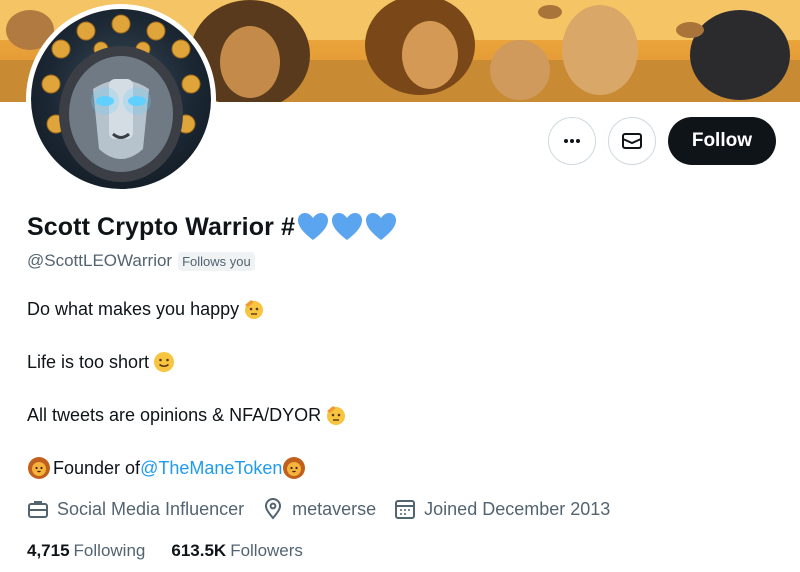 The height and width of the screenshot is (572, 800). I want to click on avatar-image, so click(121, 99).